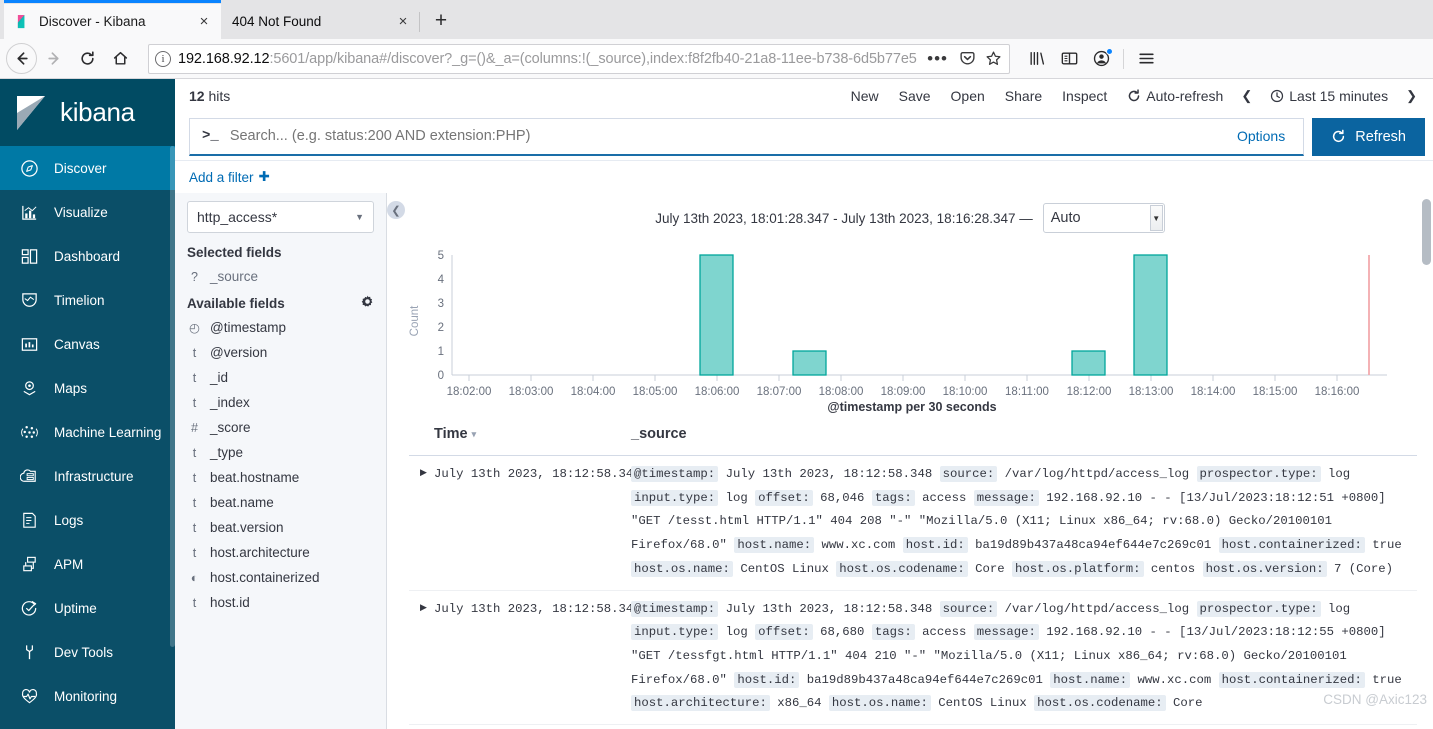  What do you see at coordinates (396, 210) in the screenshot?
I see `collapse-sidebar-button: ❮` at bounding box center [396, 210].